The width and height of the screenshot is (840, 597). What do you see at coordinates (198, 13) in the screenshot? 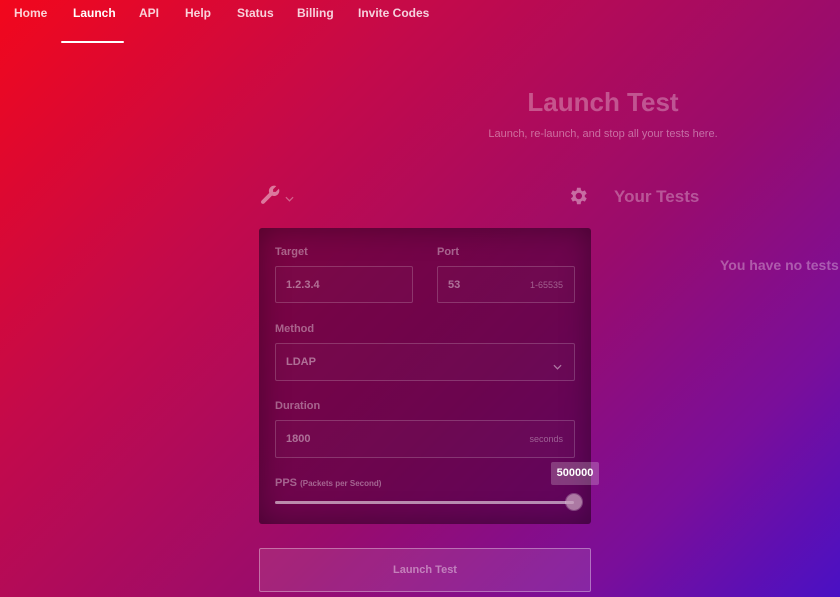
I see `nav-item-help: Help` at bounding box center [198, 13].